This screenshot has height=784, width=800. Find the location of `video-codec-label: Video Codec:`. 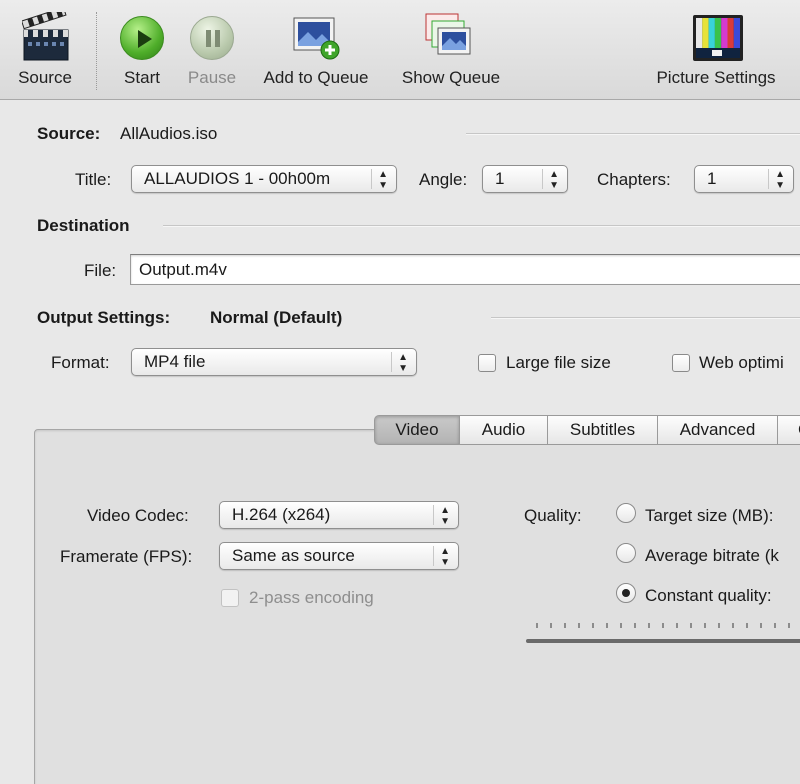

video-codec-label: Video Codec: is located at coordinates (138, 515).